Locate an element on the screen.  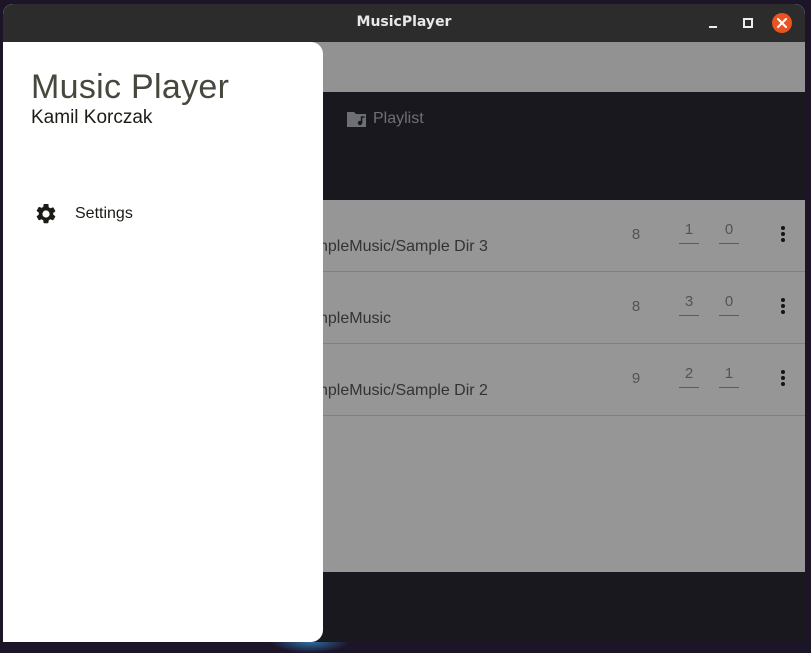
minimize-button is located at coordinates (713, 23).